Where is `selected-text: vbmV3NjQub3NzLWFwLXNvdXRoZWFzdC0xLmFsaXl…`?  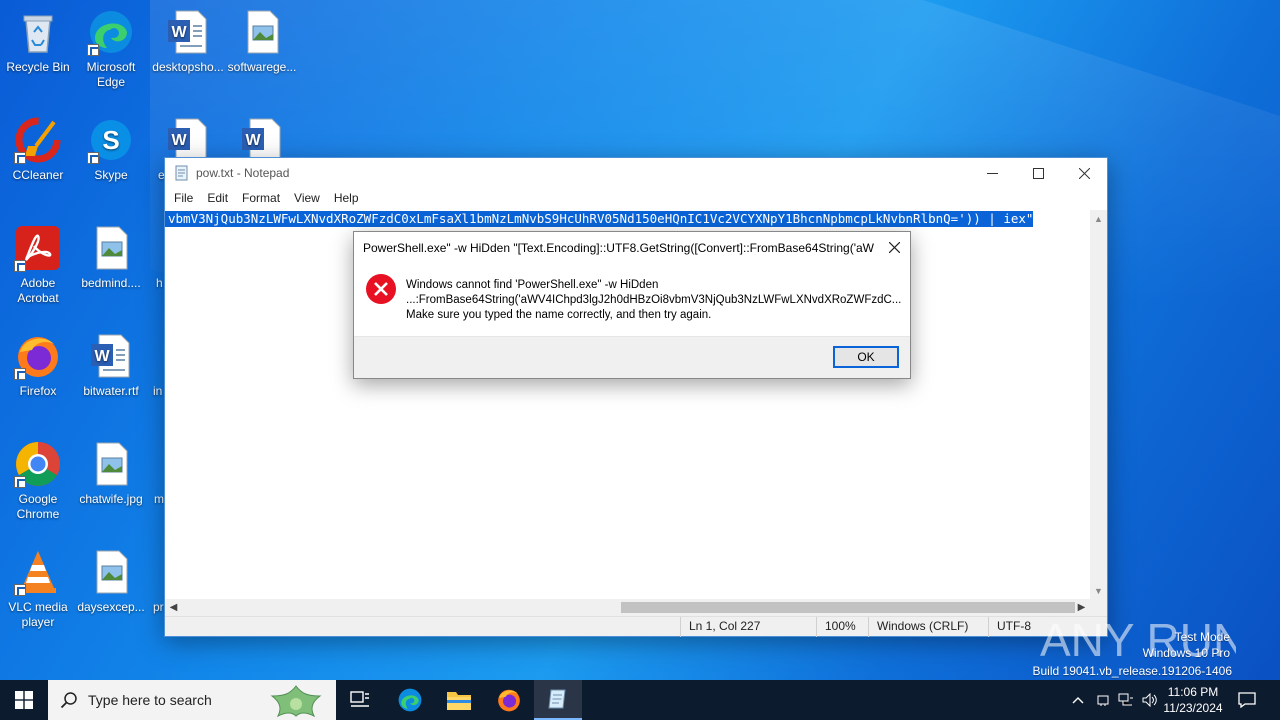
selected-text: vbmV3NjQub3NzLWFwLXNvdXRoZWFzdC0xLmFsaXl… is located at coordinates (599, 219).